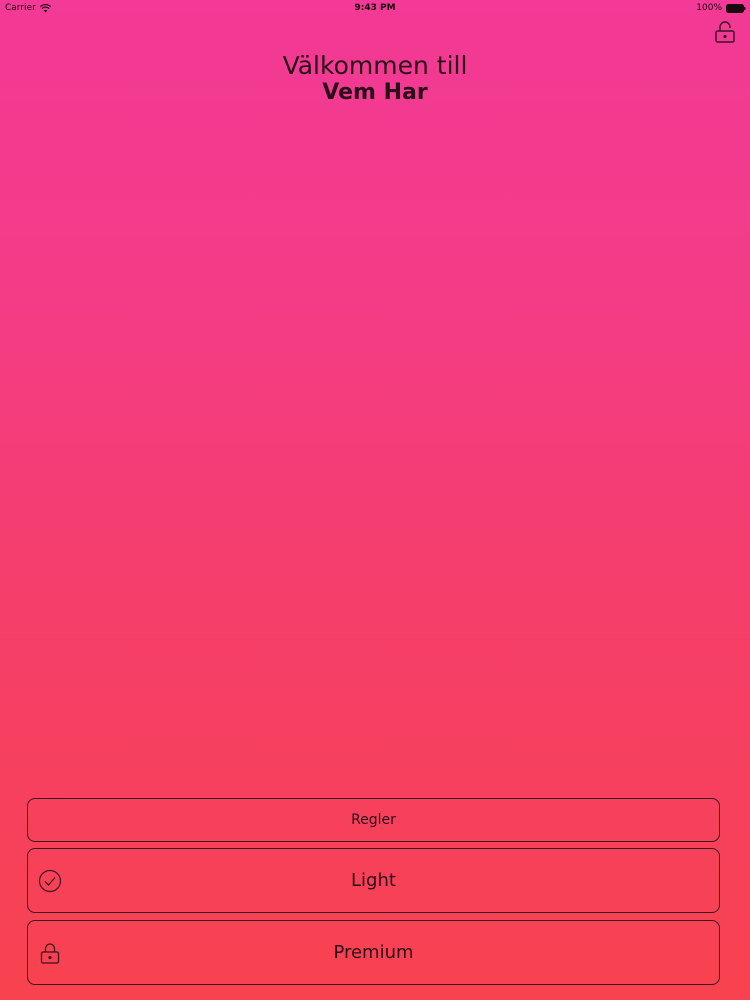  I want to click on title-welcome-text: Välkommen till, so click(375, 65).